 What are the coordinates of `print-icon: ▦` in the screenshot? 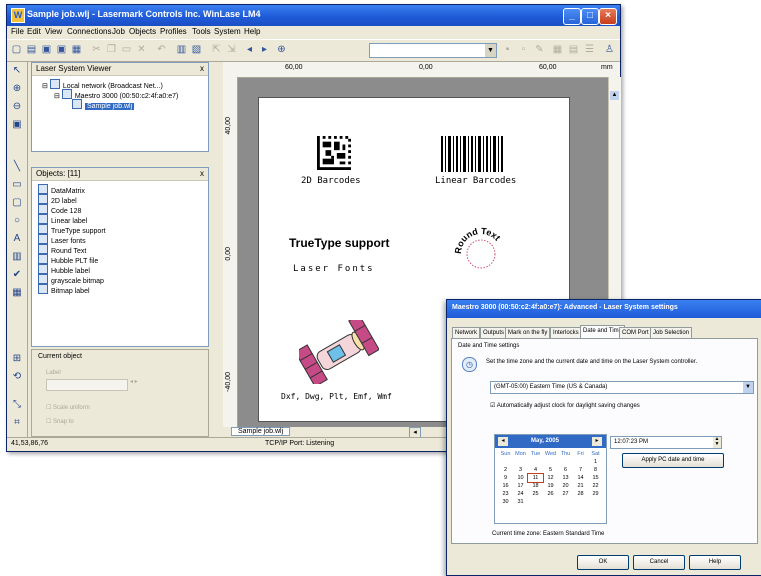 It's located at (76, 49).